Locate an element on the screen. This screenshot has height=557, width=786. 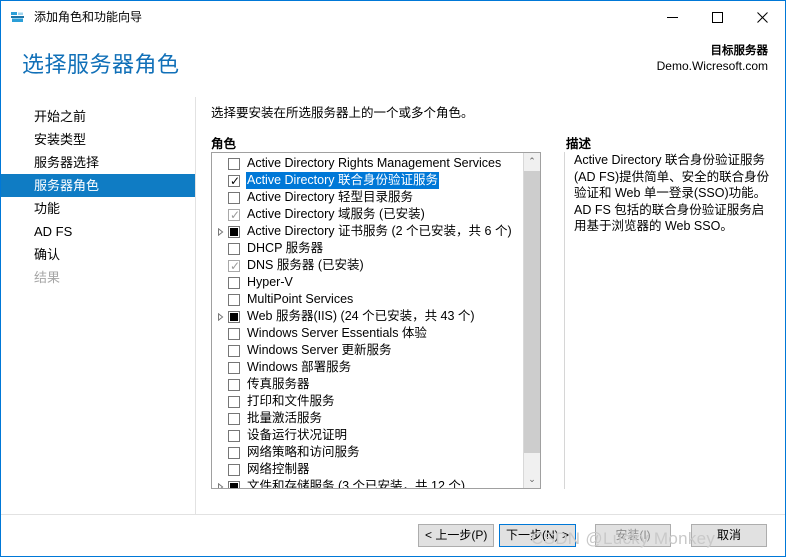
roles-list-scrollbar: ⌃ ⌄ is located at coordinates (531, 320).